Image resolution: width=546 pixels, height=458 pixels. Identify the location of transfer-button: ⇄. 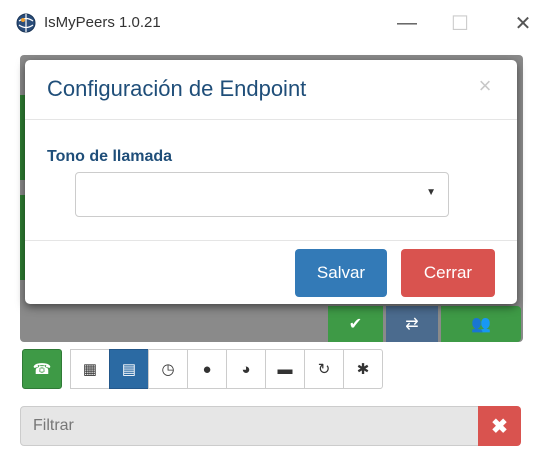
(412, 324).